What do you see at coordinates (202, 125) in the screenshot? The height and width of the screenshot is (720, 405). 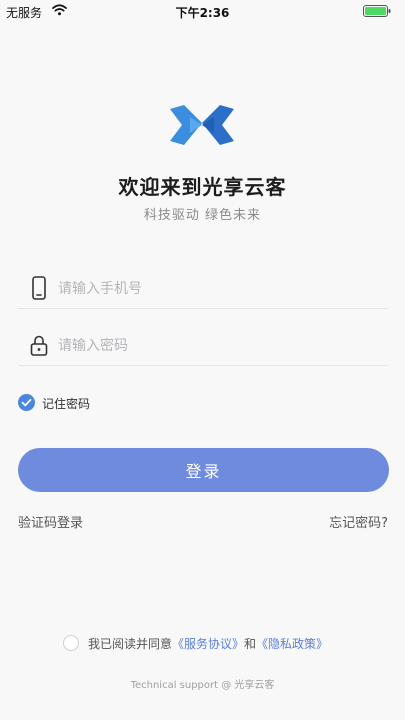 I see `app-logo-icon` at bounding box center [202, 125].